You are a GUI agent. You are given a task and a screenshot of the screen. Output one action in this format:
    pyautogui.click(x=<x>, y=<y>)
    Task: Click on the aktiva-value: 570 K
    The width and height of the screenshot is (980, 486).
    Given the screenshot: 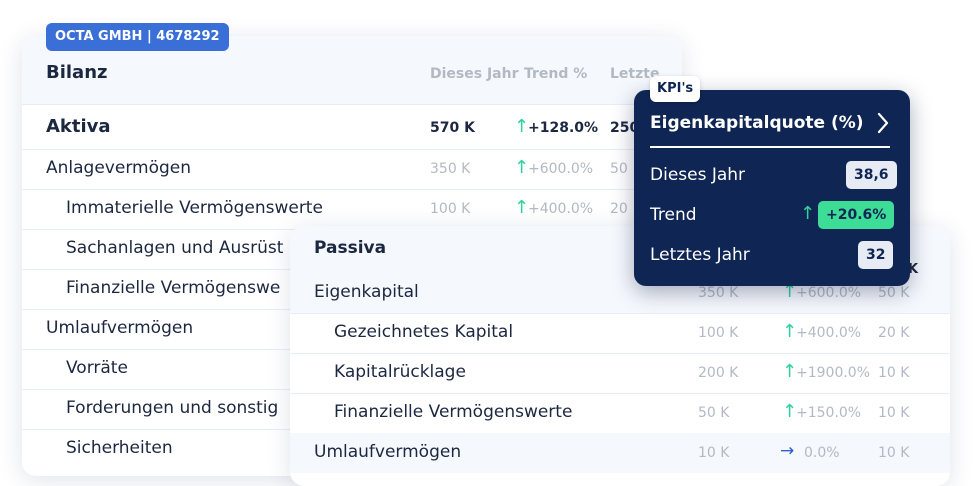 What is the action you would take?
    pyautogui.click(x=452, y=128)
    